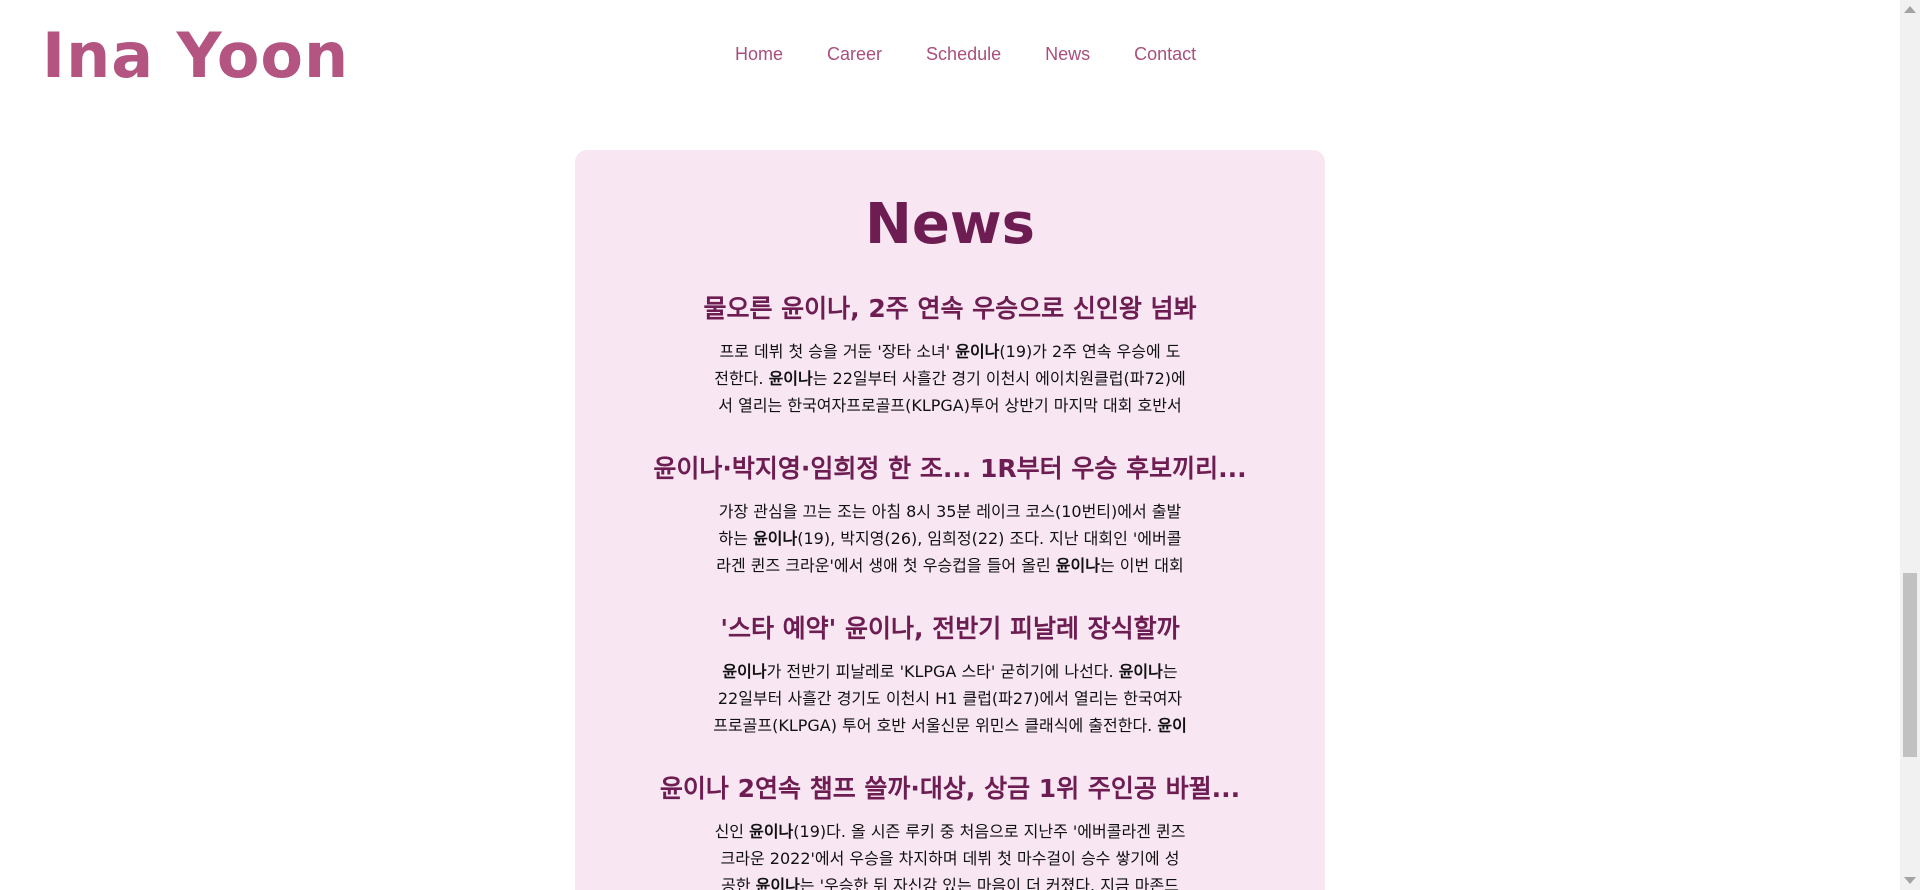  I want to click on summary-line: 윤이나가 전반기 피날레로 'KLPGA 스타' 굳히기에 나선다. 윤이나는, so click(950, 671).